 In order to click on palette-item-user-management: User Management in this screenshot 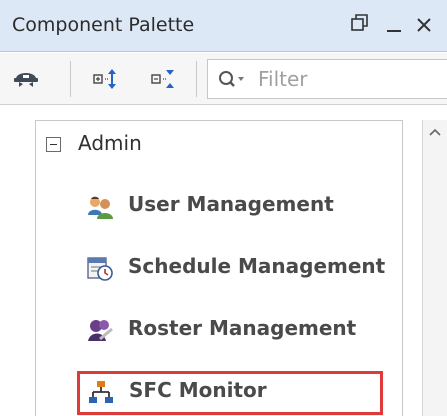, I will do `click(246, 207)`.